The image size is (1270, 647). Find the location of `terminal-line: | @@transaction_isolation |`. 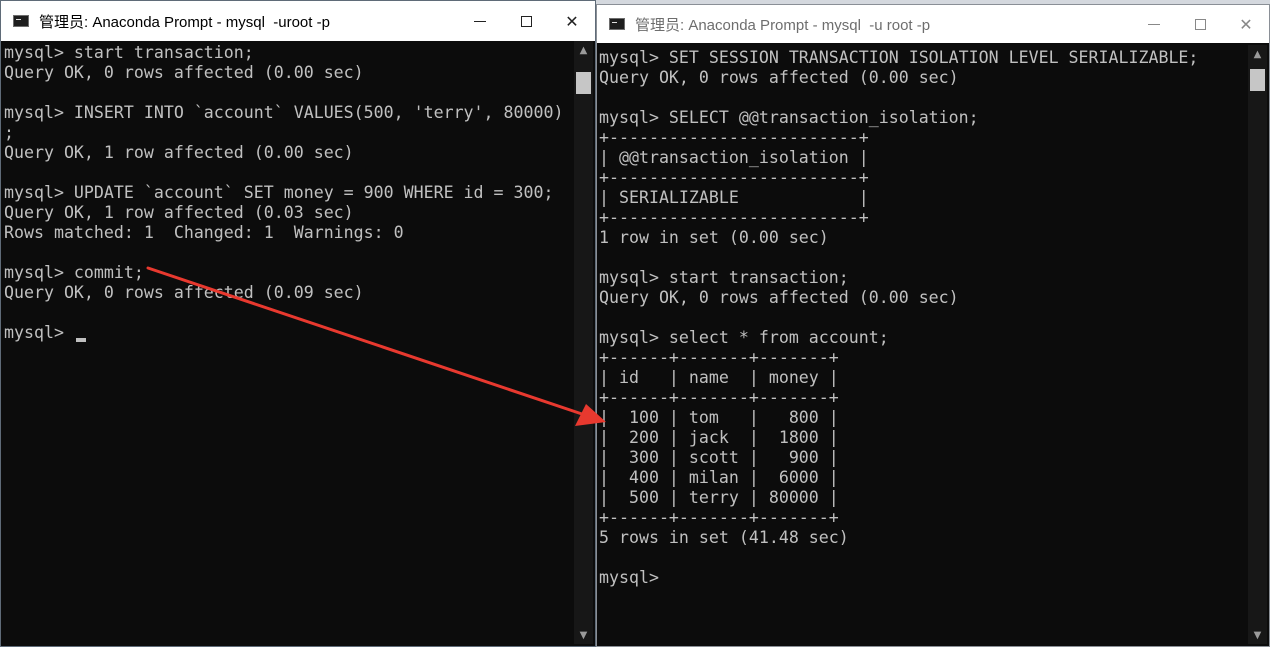

terminal-line: | @@transaction_isolation | is located at coordinates (734, 157).